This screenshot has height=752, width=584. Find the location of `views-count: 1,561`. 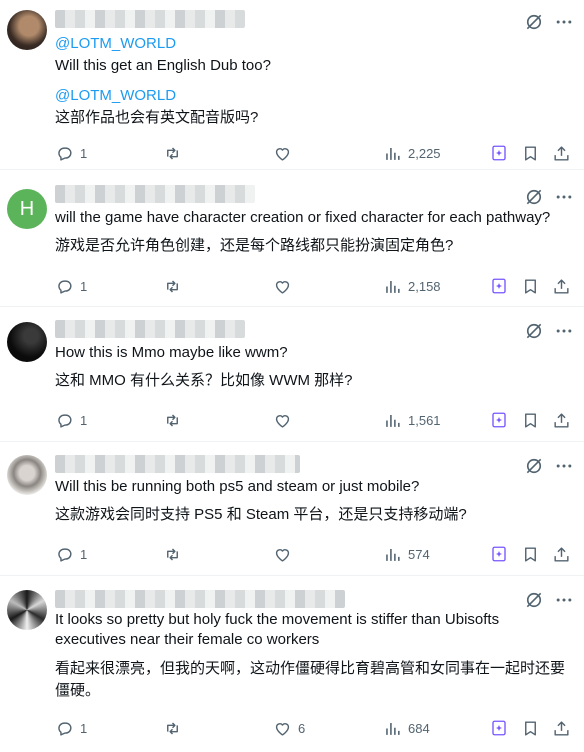

views-count: 1,561 is located at coordinates (424, 420).